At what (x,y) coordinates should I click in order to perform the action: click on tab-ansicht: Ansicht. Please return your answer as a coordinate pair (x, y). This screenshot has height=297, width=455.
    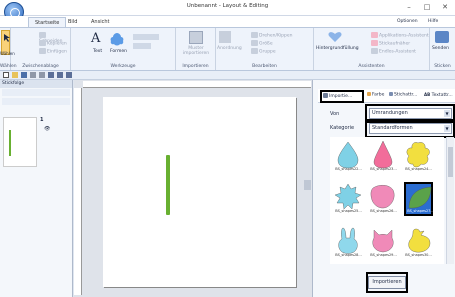
    Looking at the image, I should click on (100, 22).